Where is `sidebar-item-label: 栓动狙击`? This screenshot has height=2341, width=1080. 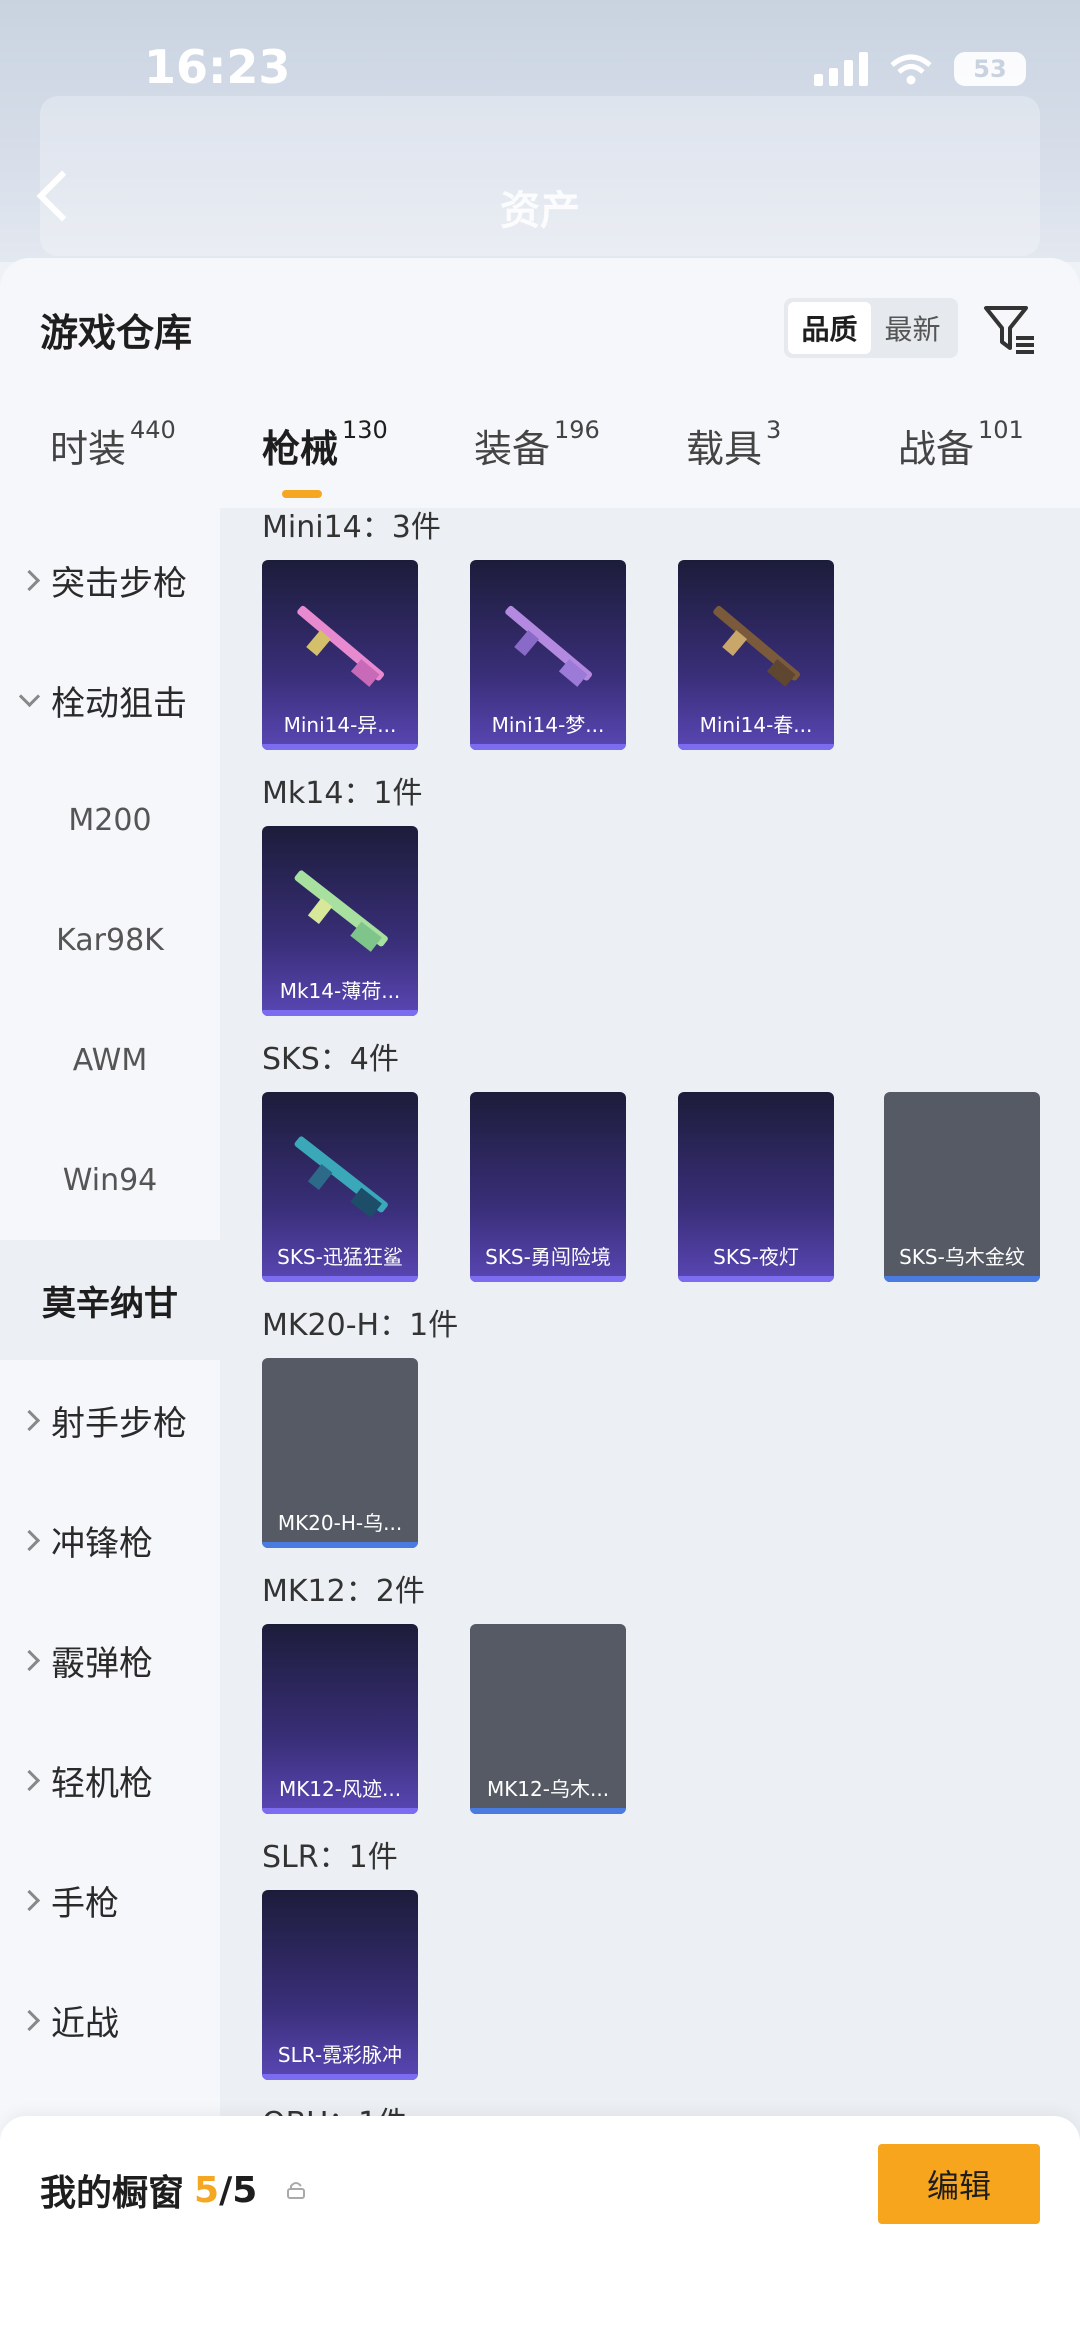 sidebar-item-label: 栓动狙击 is located at coordinates (119, 703).